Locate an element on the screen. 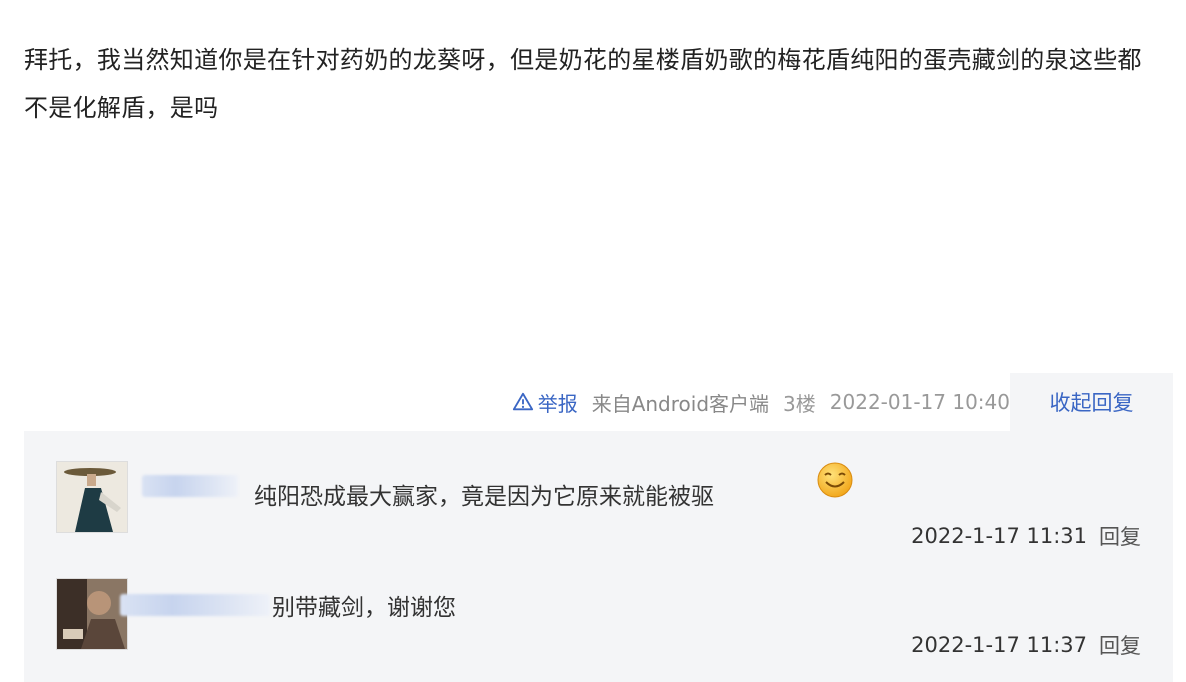  warning-icon is located at coordinates (522, 401).